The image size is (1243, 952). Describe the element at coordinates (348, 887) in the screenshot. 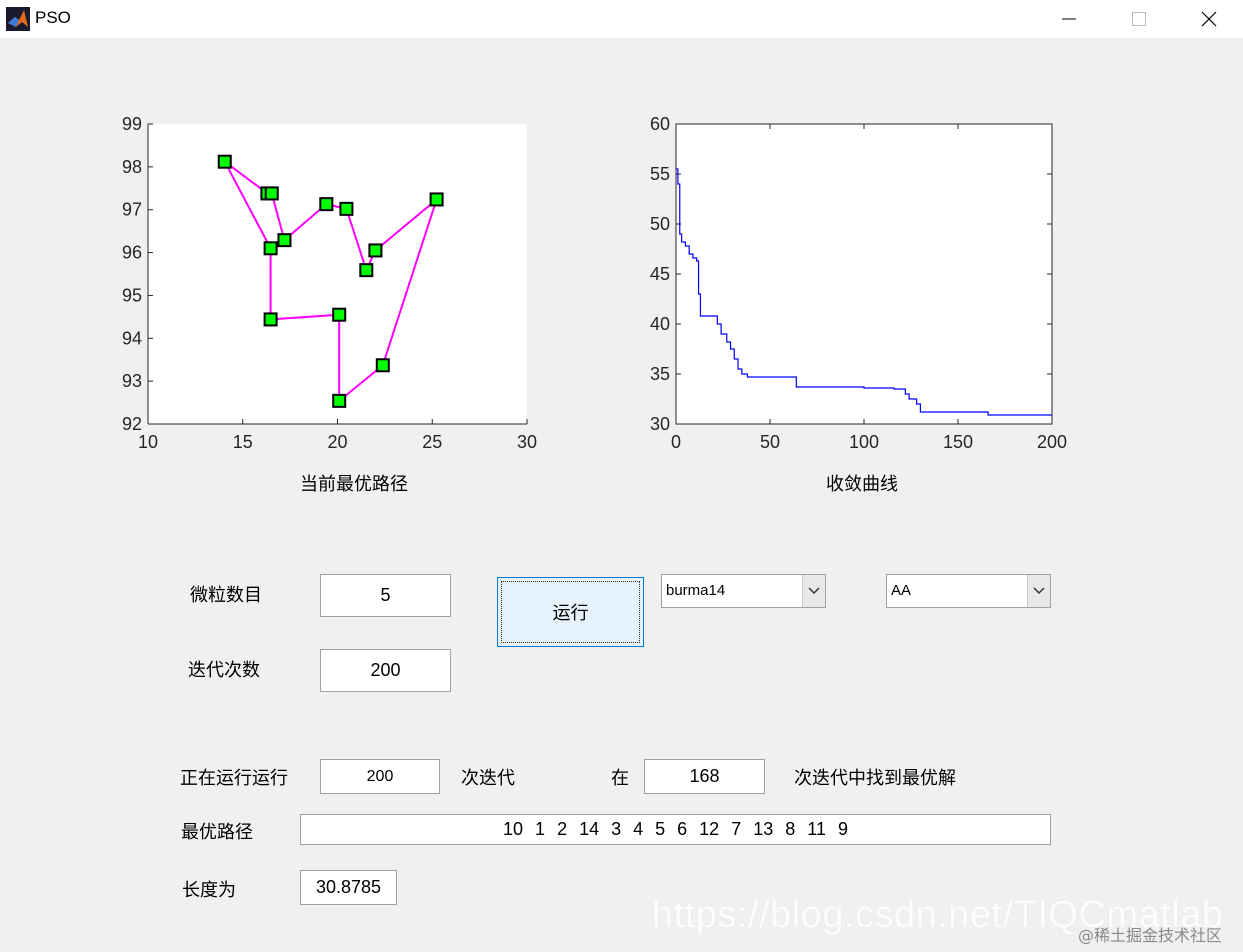

I see `length-field: 30.8785` at that location.